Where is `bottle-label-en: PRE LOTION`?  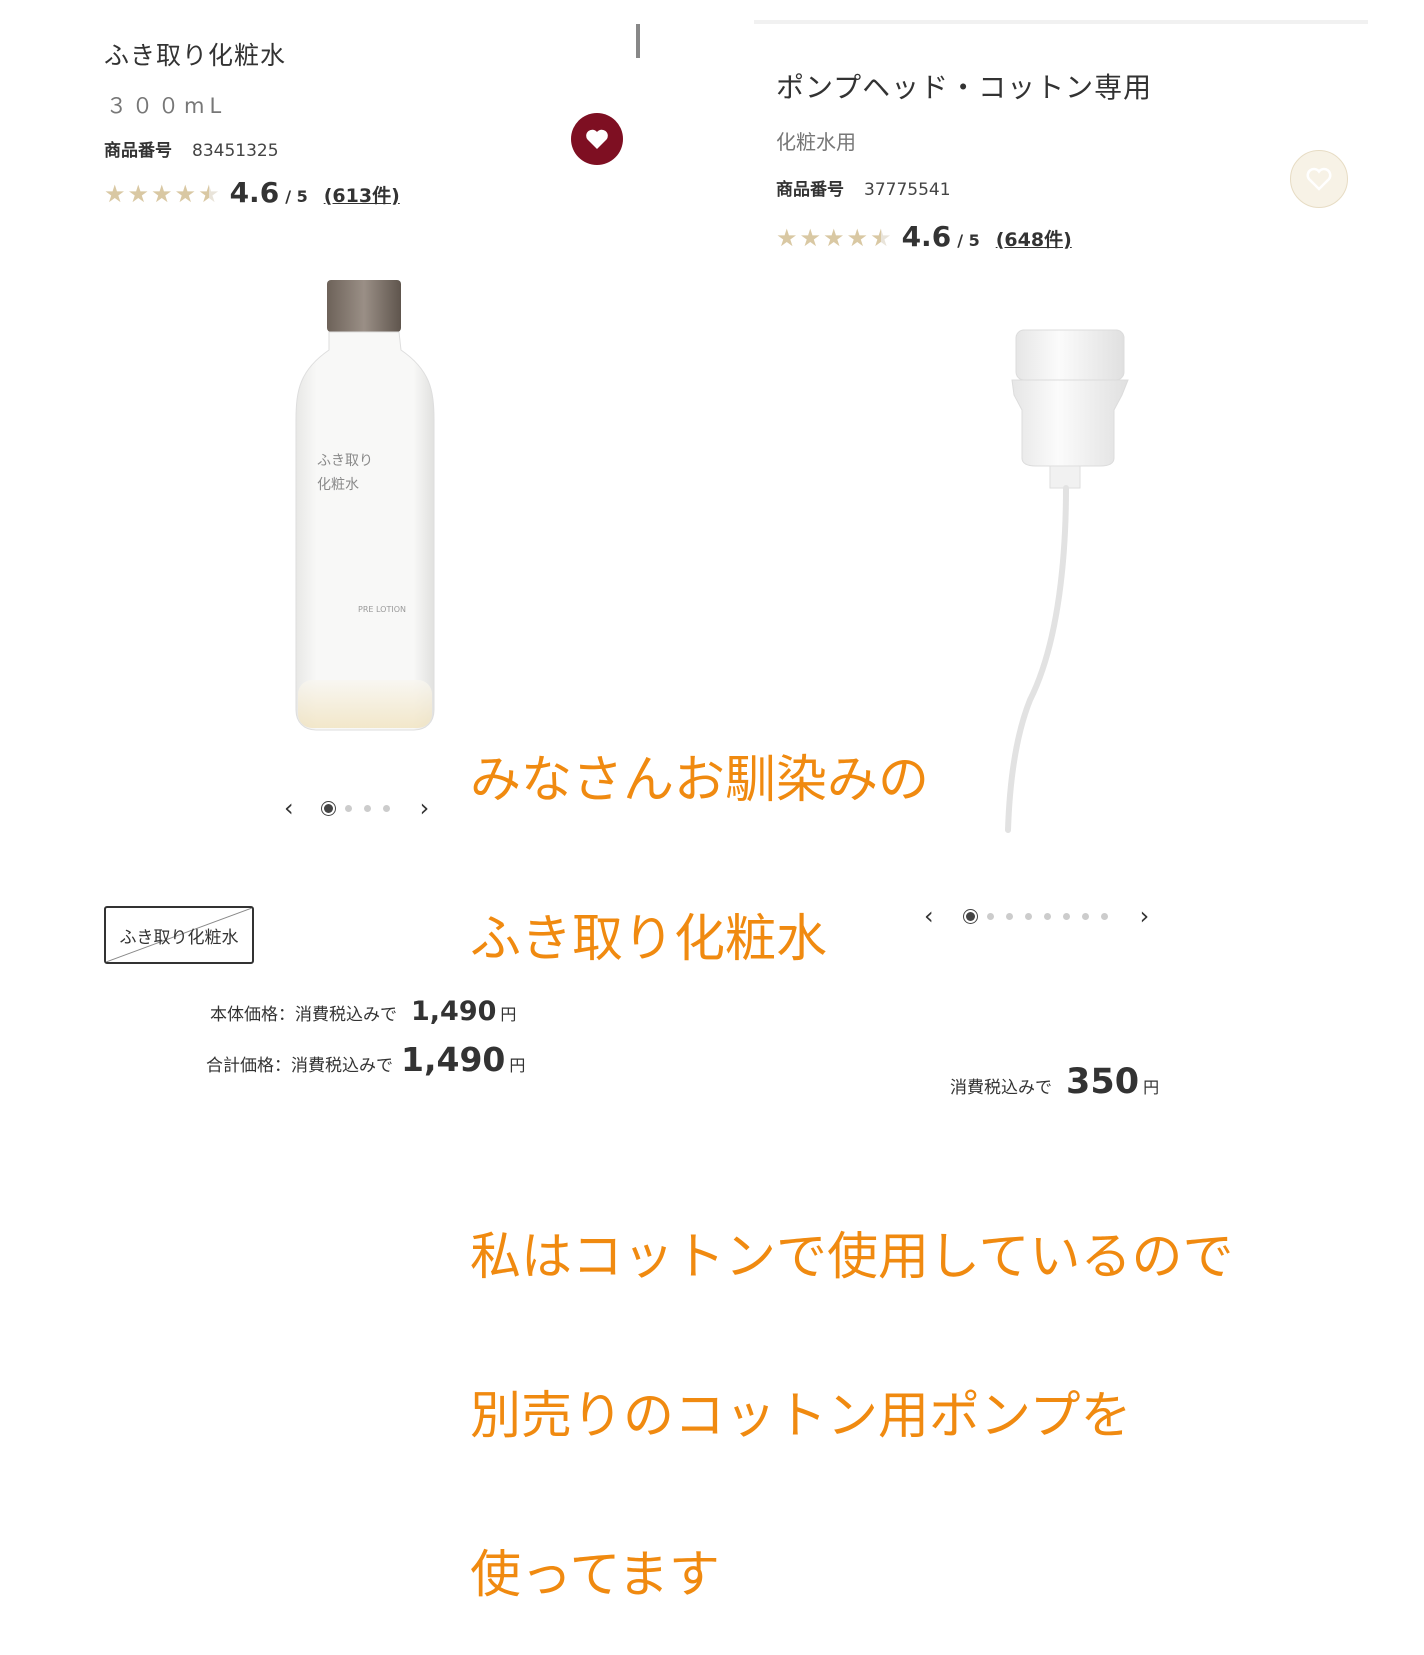
bottle-label-en: PRE LOTION is located at coordinates (382, 609).